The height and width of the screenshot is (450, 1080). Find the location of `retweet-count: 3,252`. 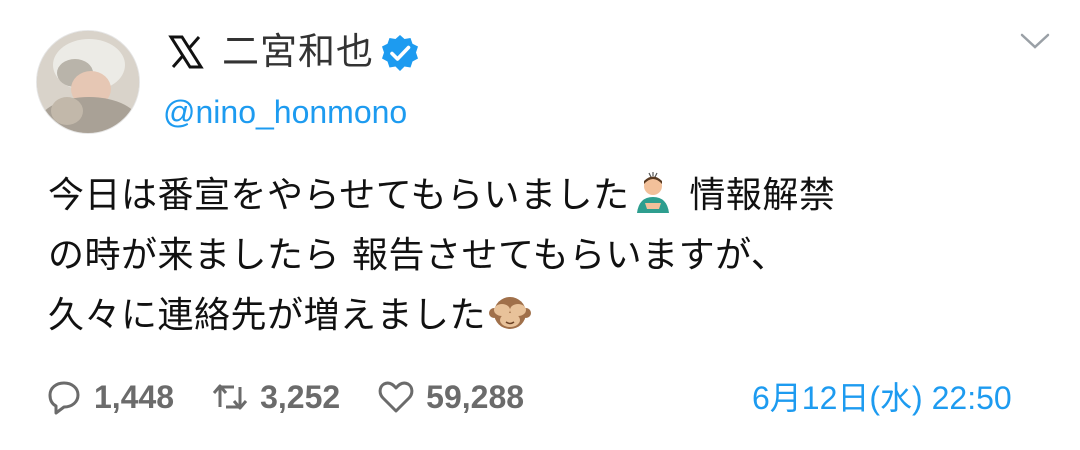

retweet-count: 3,252 is located at coordinates (300, 396).